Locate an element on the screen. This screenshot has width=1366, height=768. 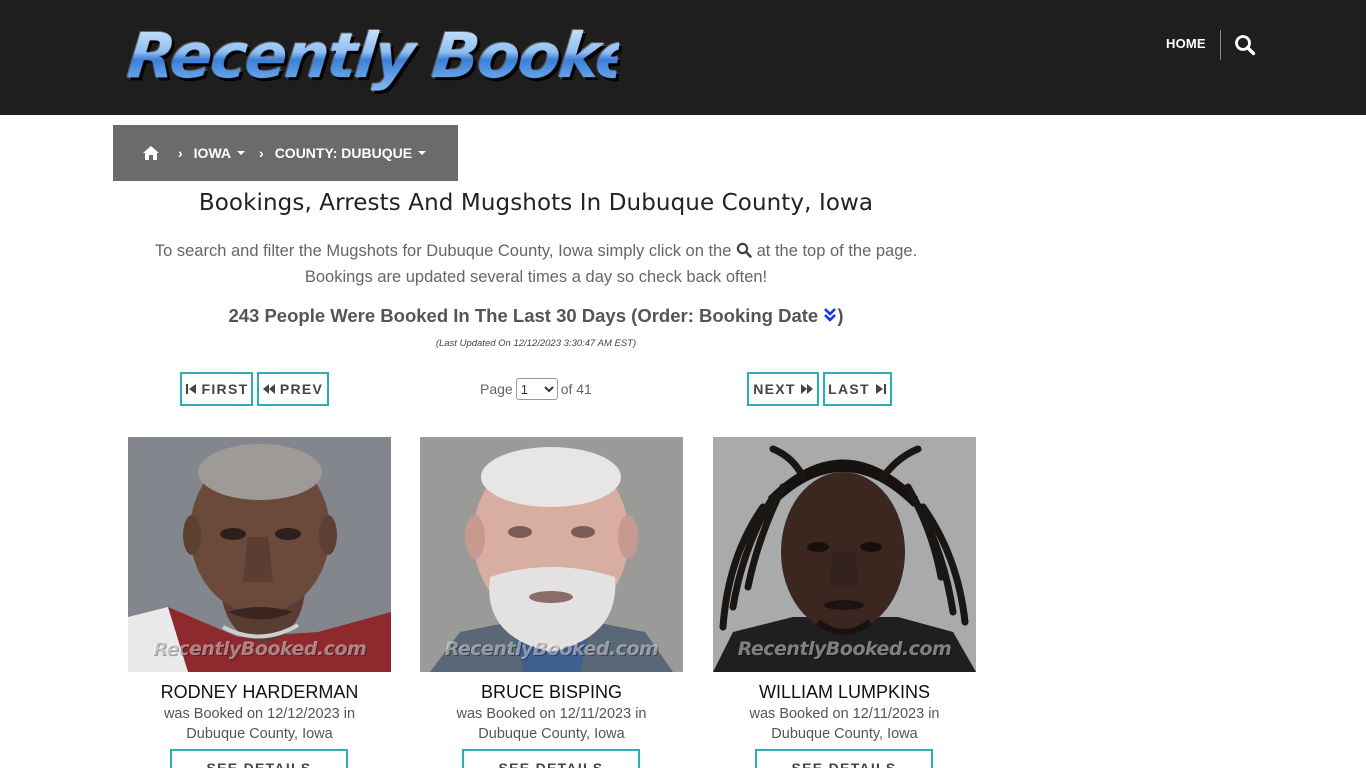
last-page-button: LAST is located at coordinates (857, 389).